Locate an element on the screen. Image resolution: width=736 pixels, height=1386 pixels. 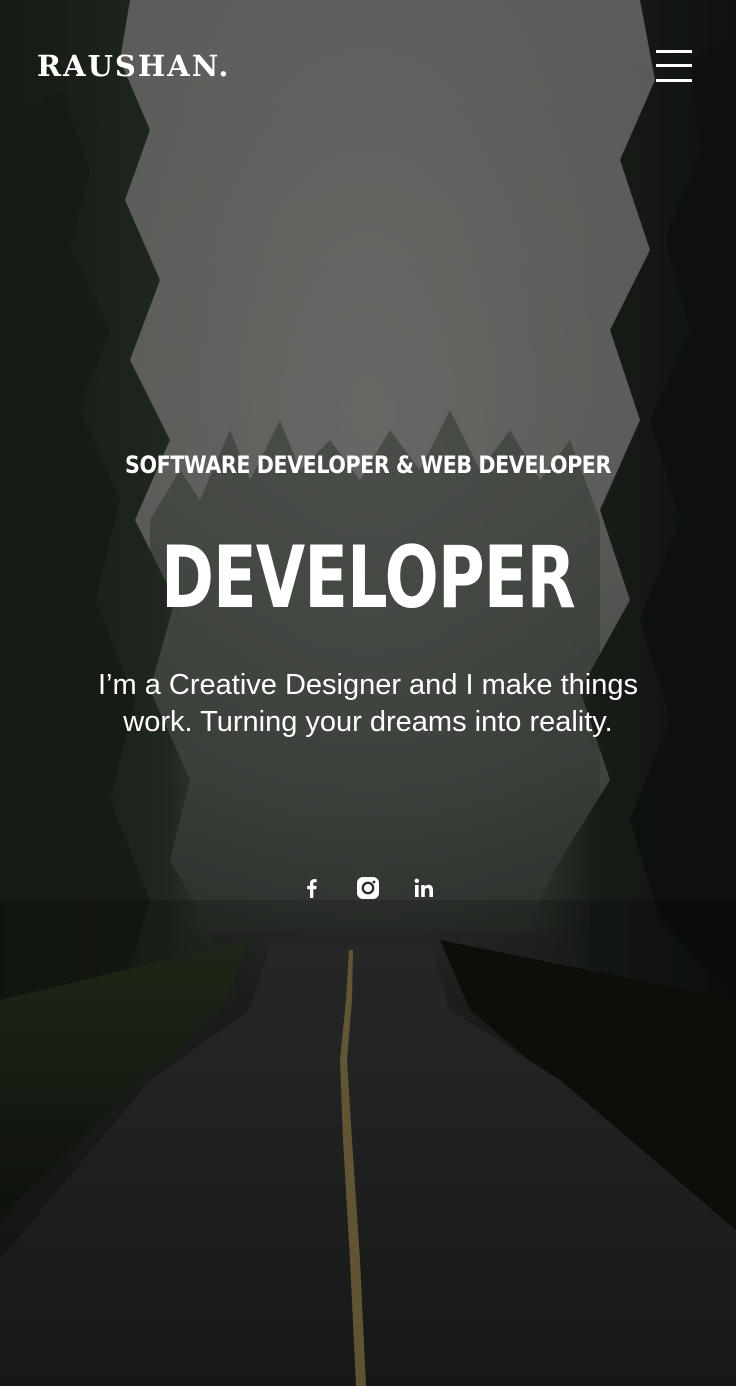
social-links is located at coordinates (368, 888).